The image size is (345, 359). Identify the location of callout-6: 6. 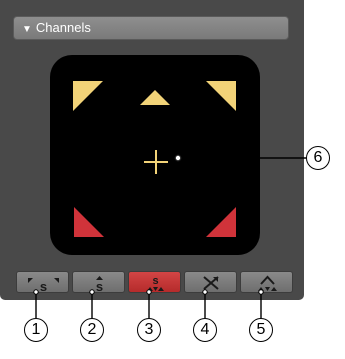
(318, 158).